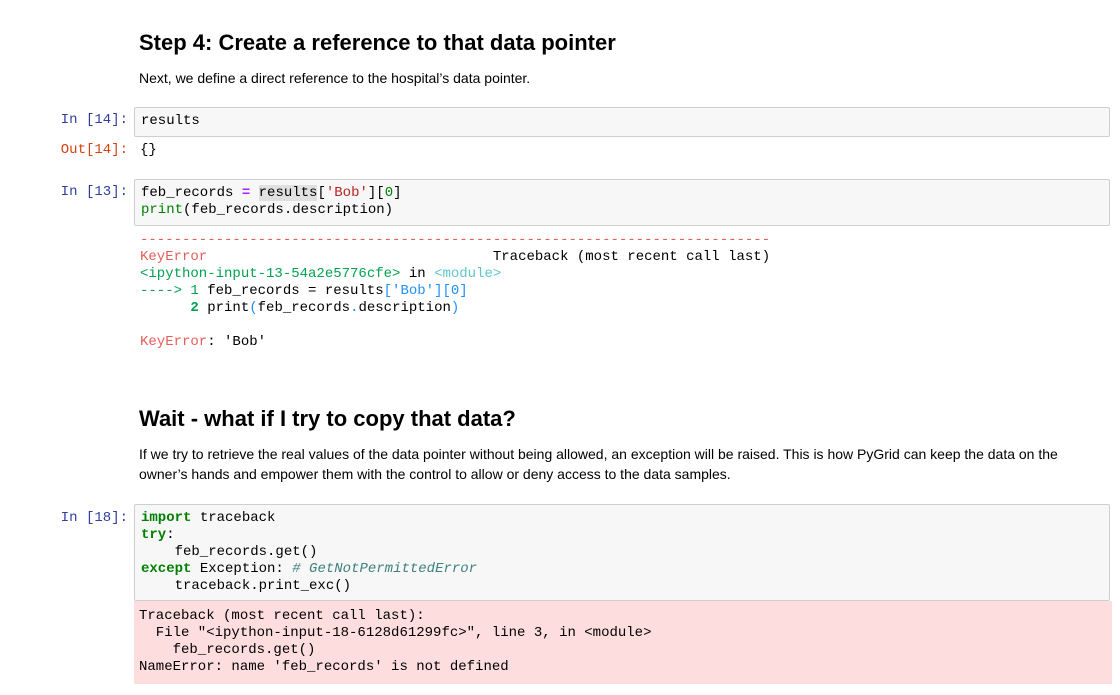 The width and height of the screenshot is (1120, 695). What do you see at coordinates (94, 150) in the screenshot?
I see `output-prompt: Out[14]:` at bounding box center [94, 150].